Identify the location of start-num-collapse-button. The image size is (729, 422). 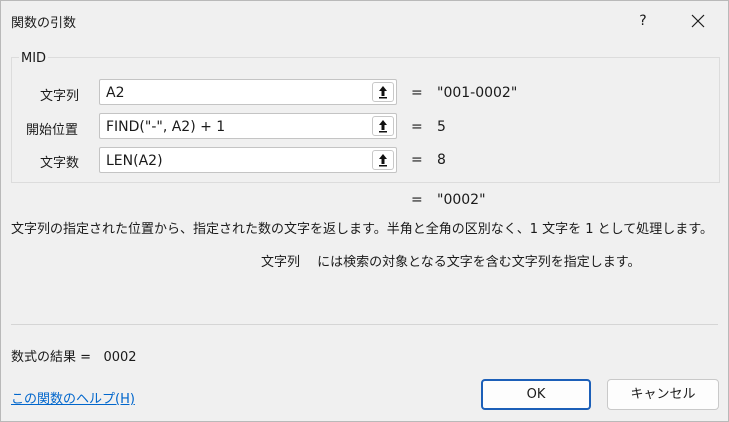
(383, 126).